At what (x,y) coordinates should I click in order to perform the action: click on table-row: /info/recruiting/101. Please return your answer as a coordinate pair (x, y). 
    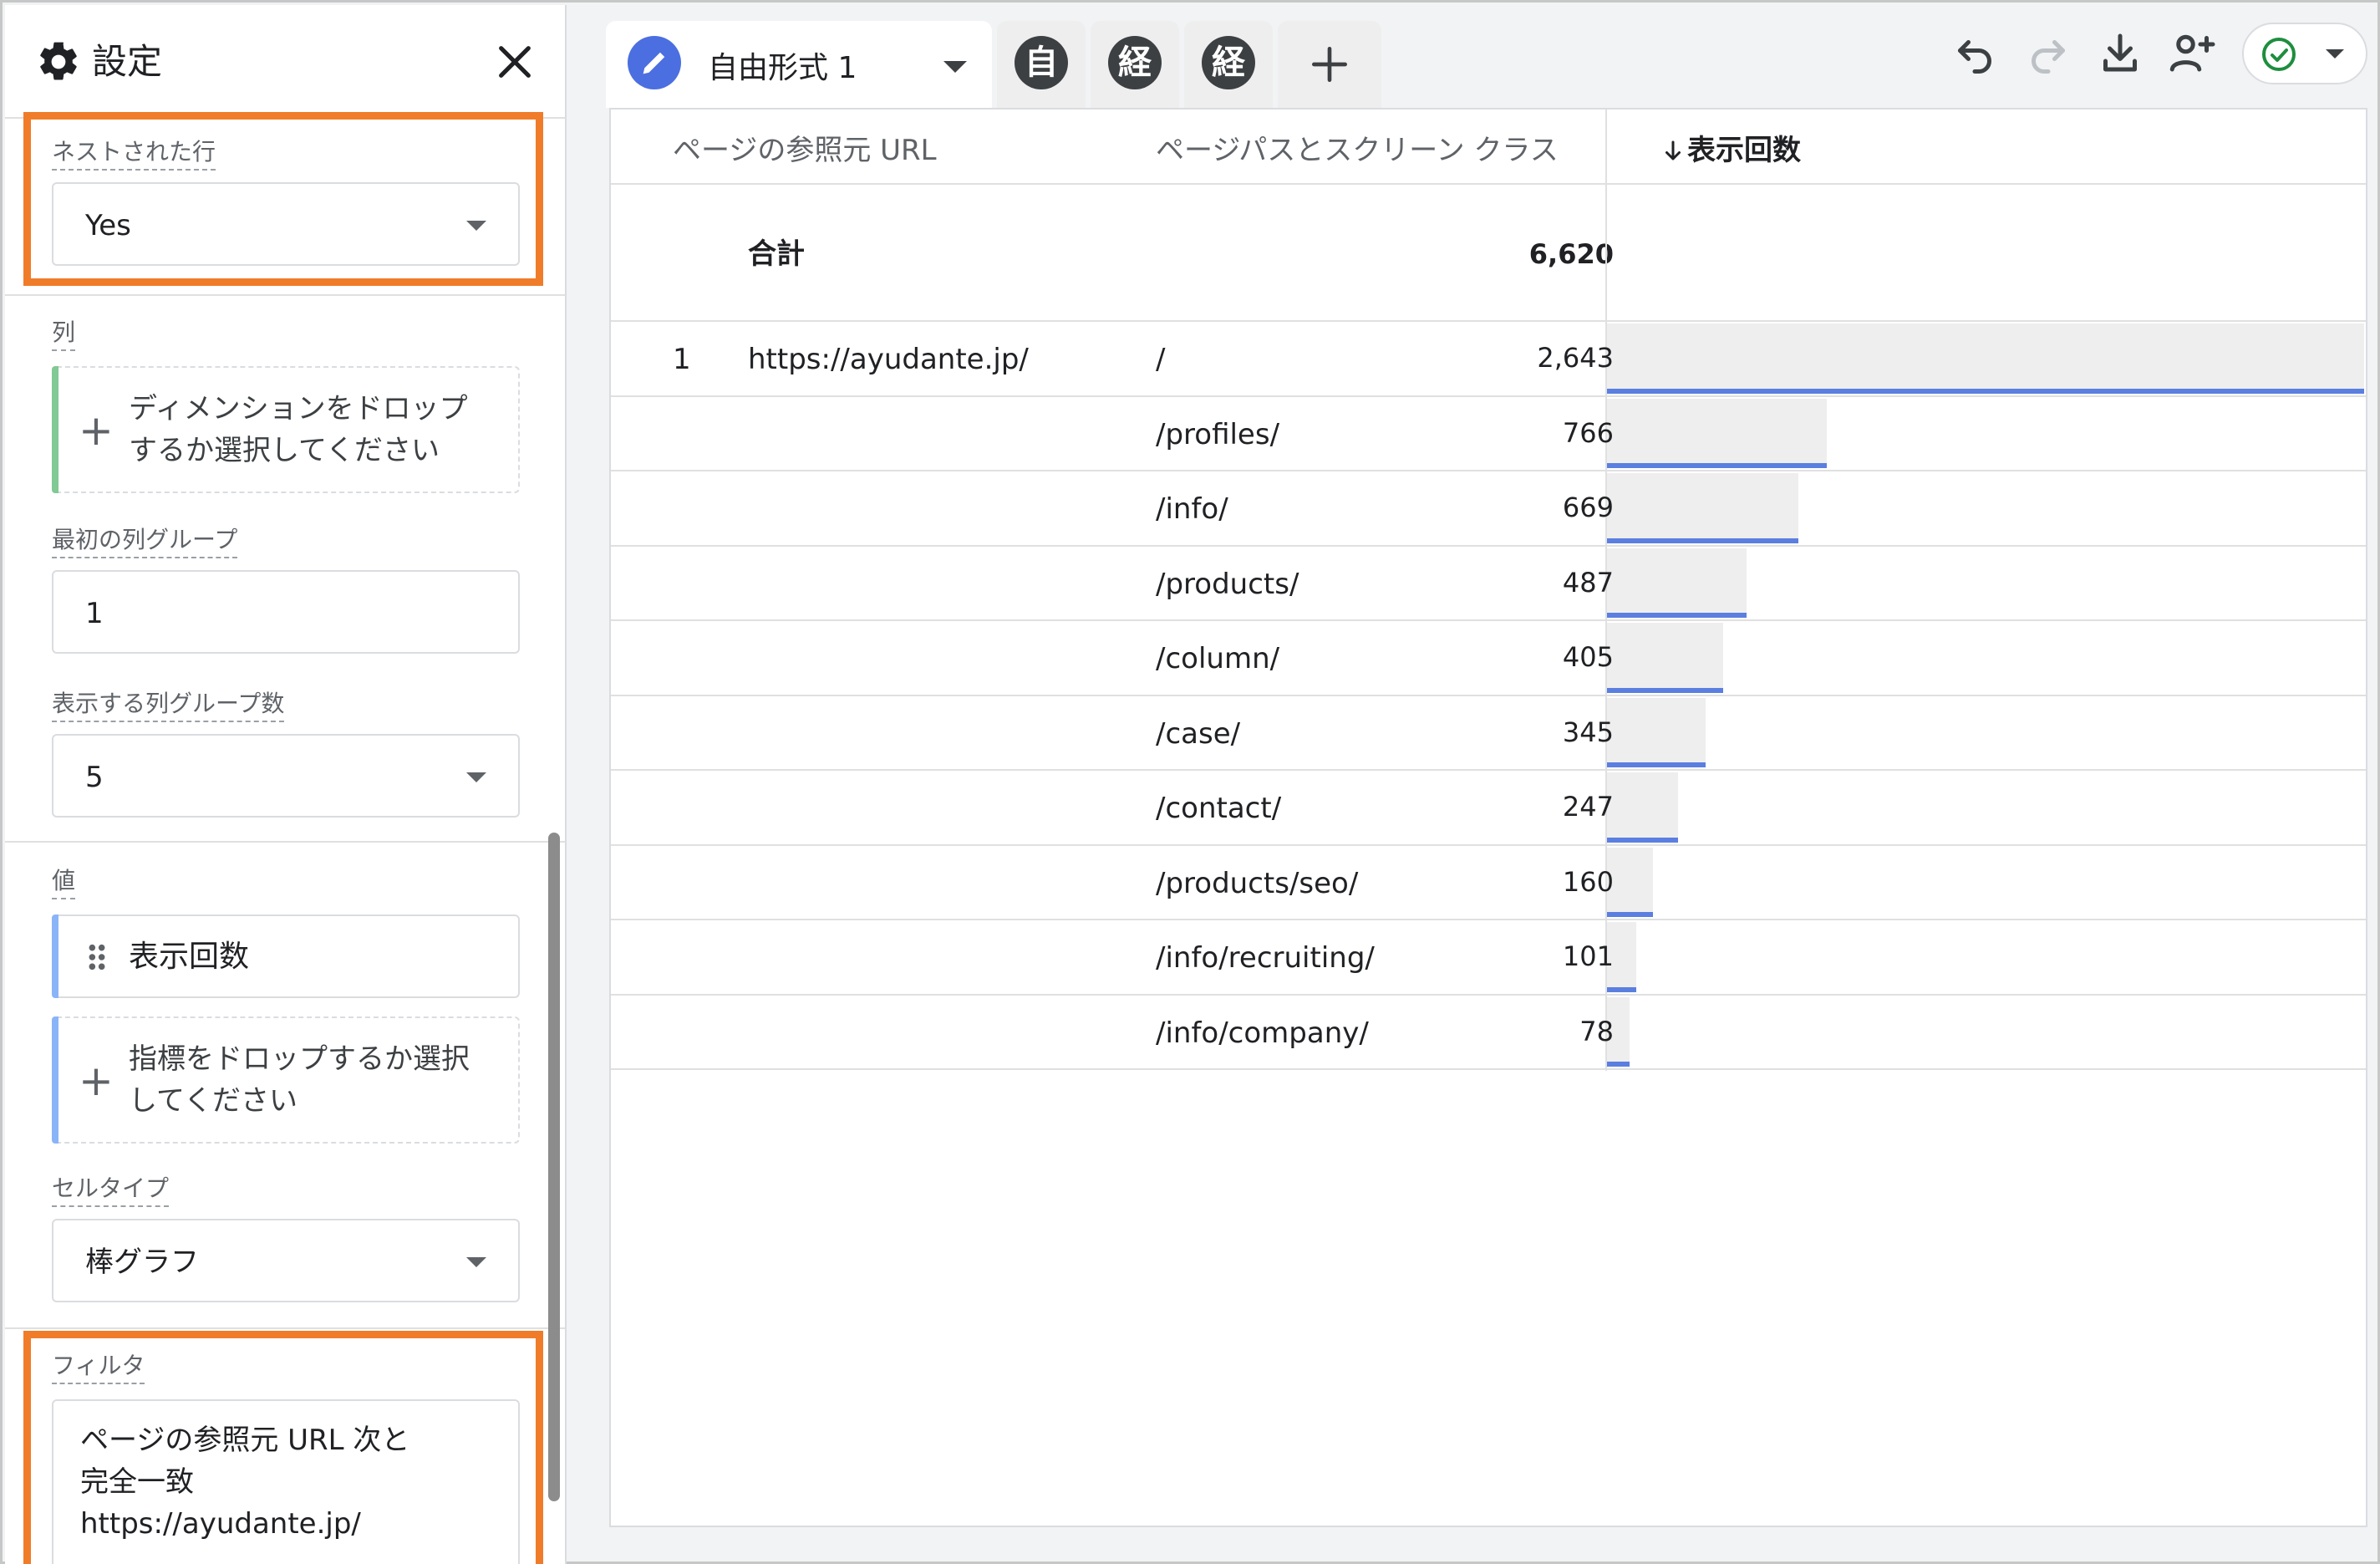
    Looking at the image, I should click on (1488, 958).